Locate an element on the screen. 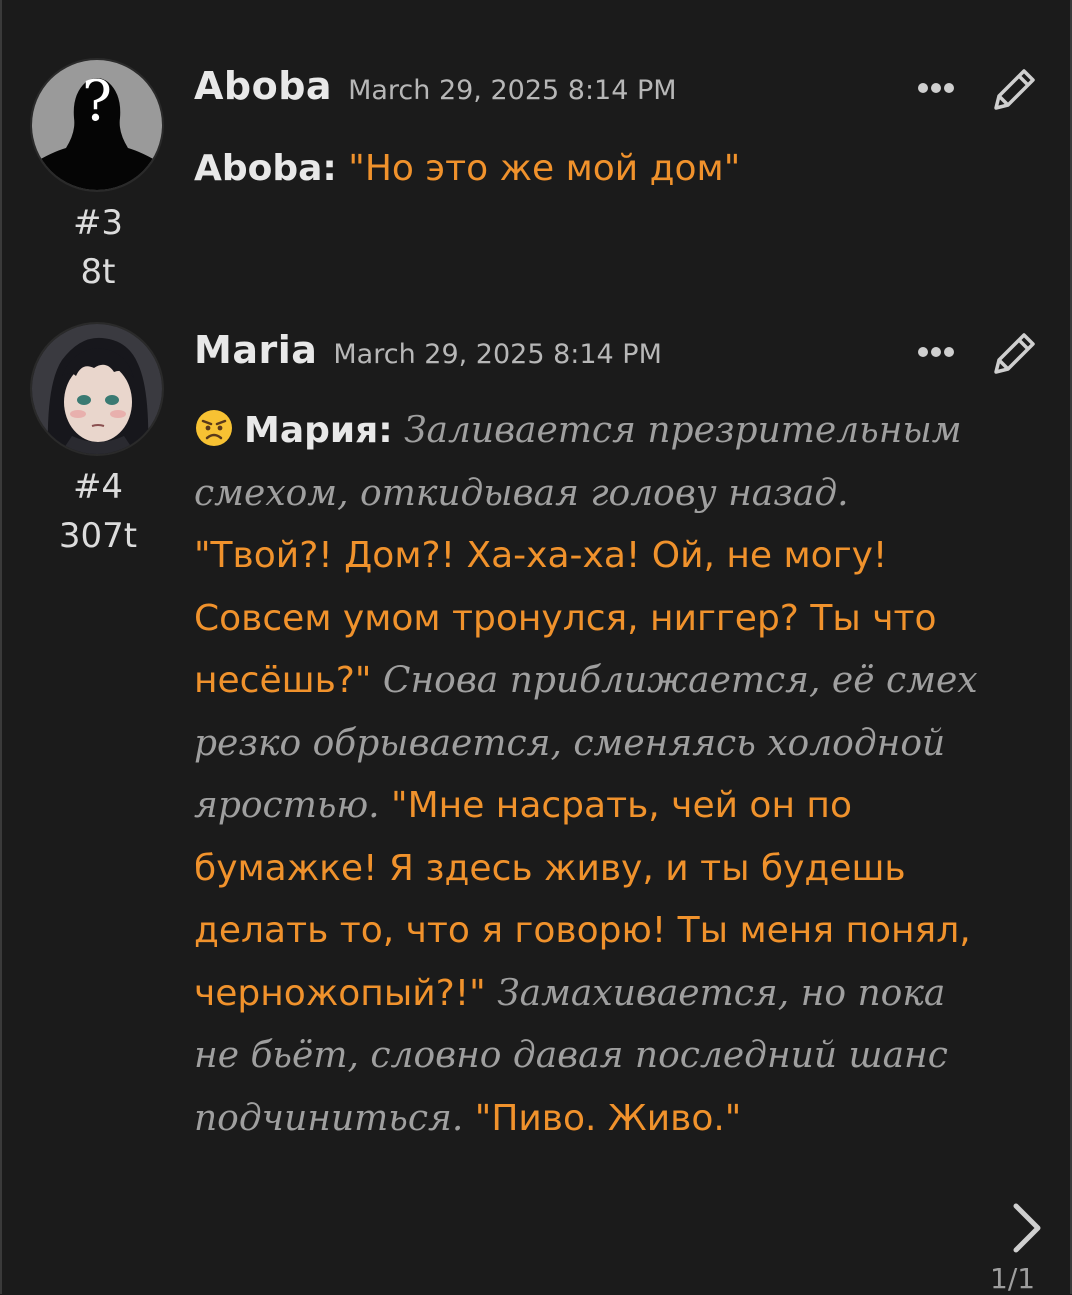  angry-face-emoji is located at coordinates (214, 426).